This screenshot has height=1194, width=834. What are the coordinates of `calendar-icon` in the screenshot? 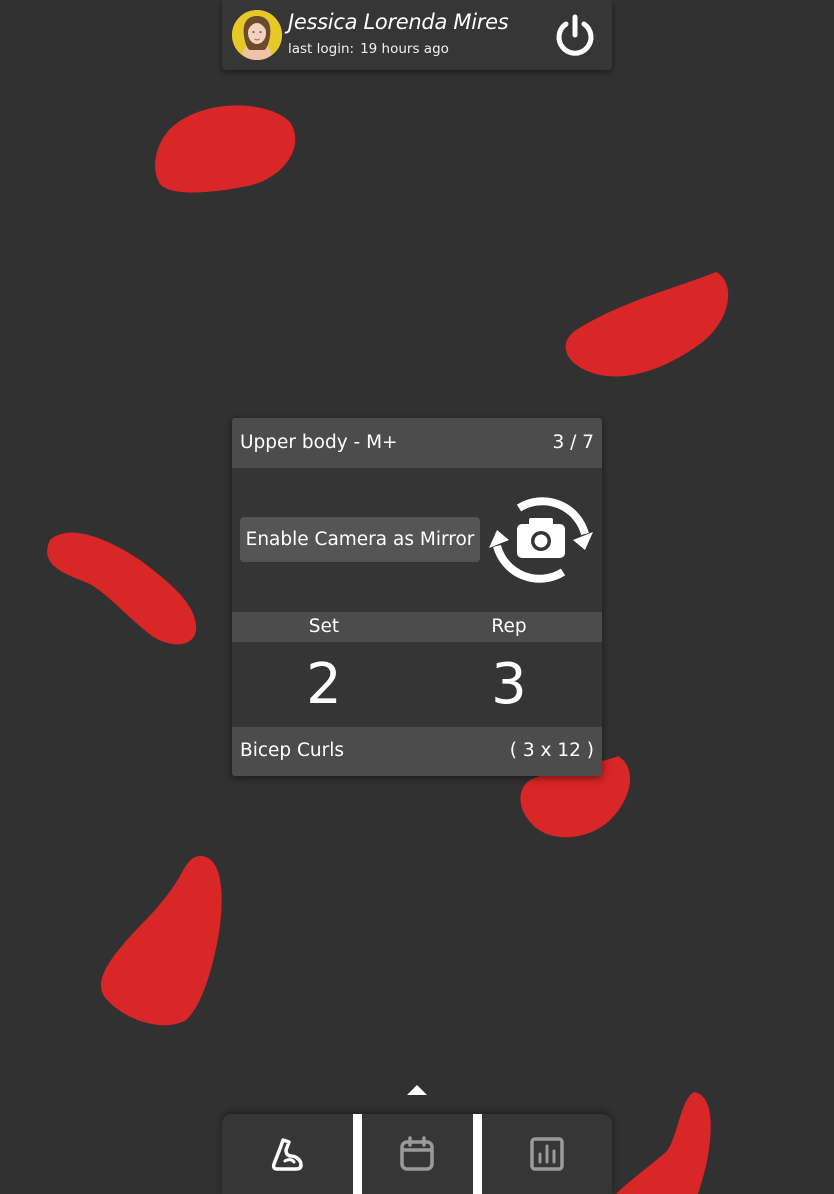 It's located at (417, 1153).